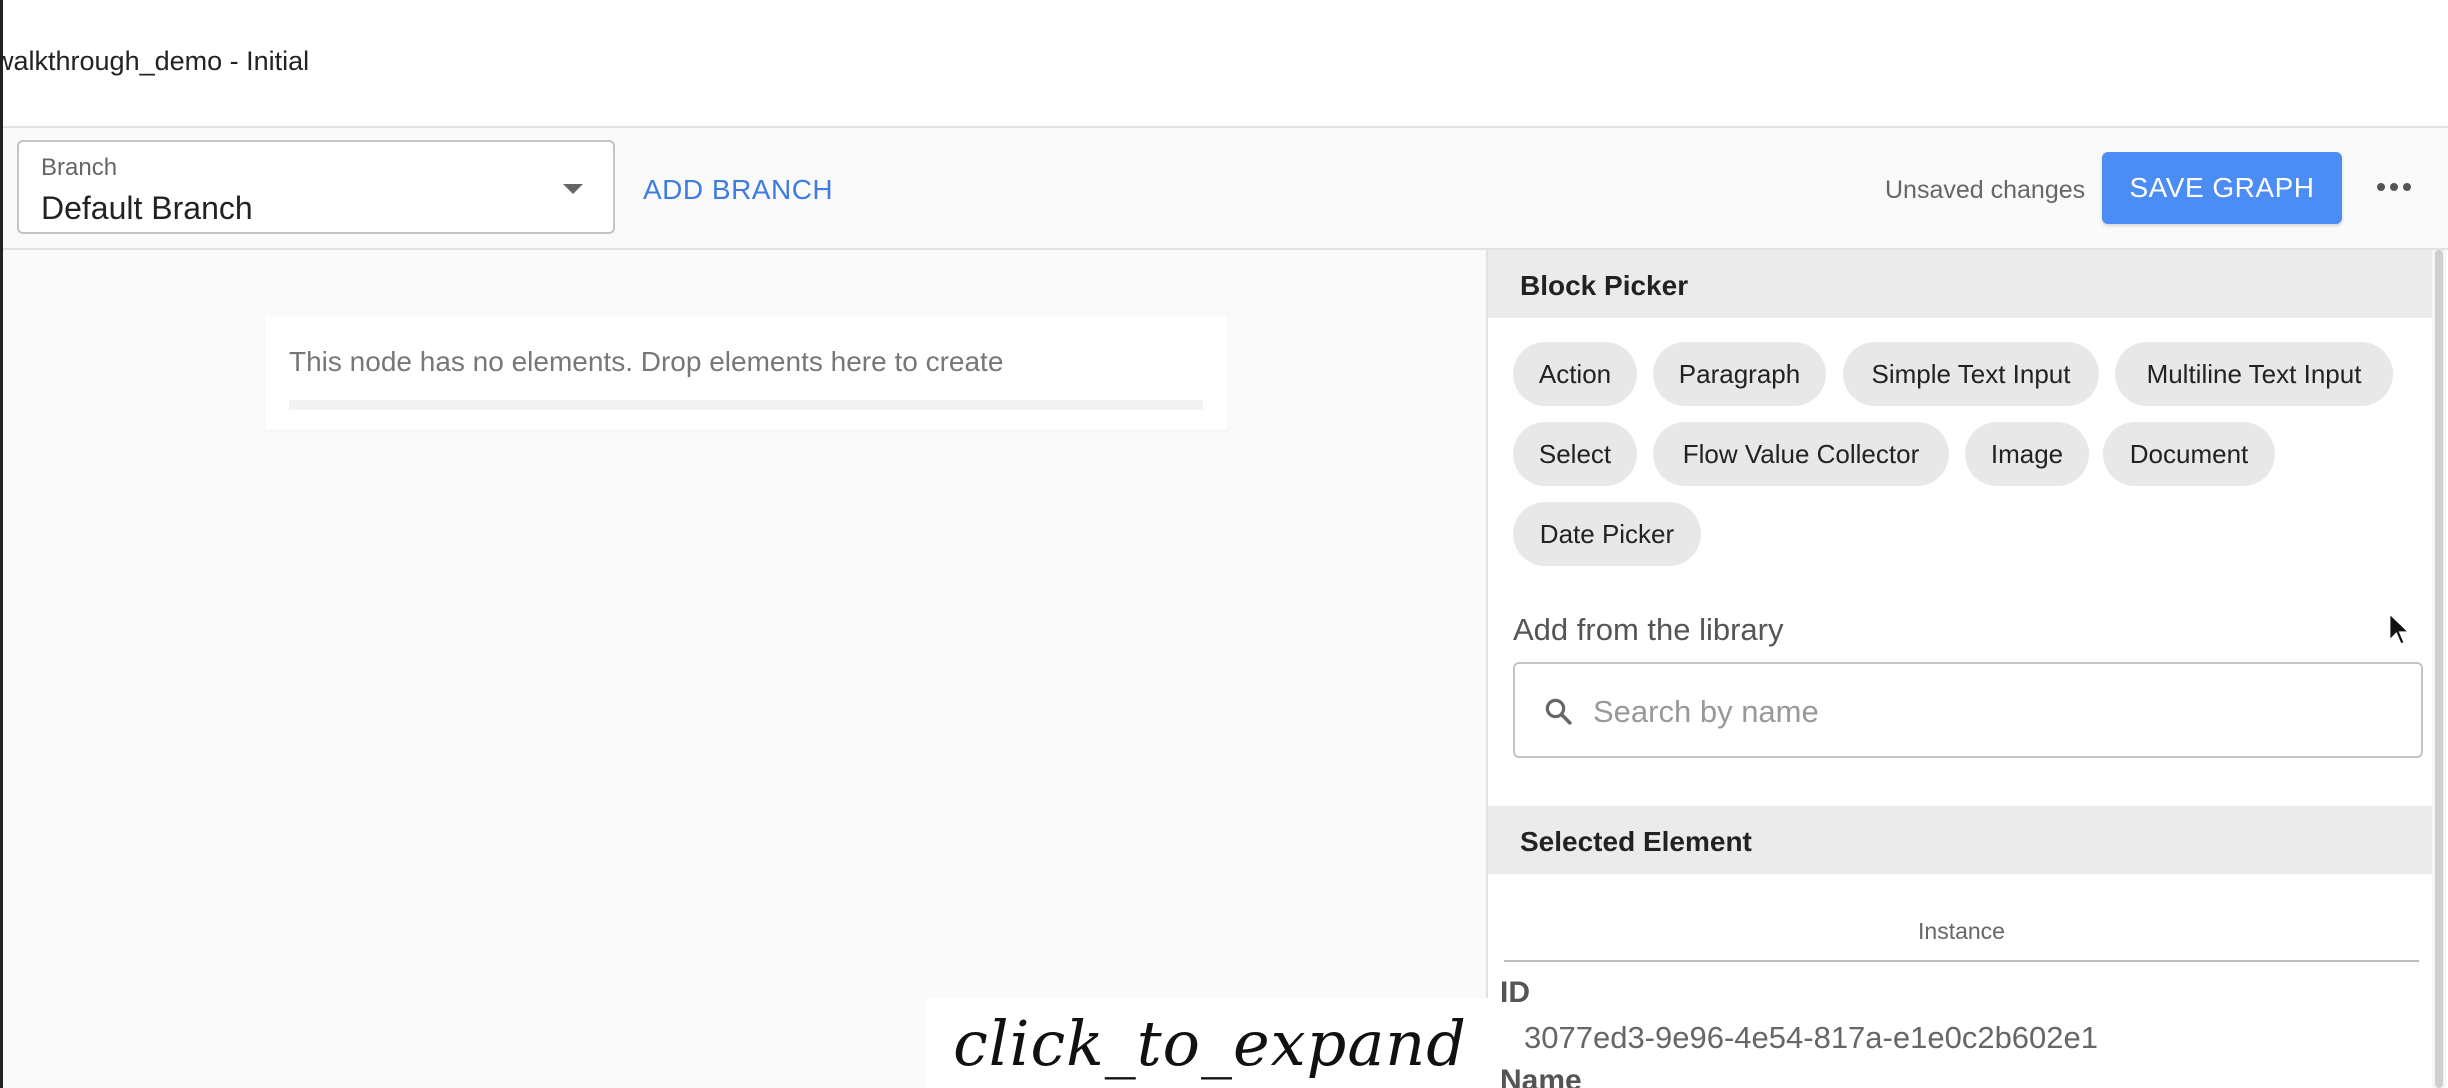 This screenshot has width=2448, height=1088. I want to click on id-label: ID, so click(1515, 992).